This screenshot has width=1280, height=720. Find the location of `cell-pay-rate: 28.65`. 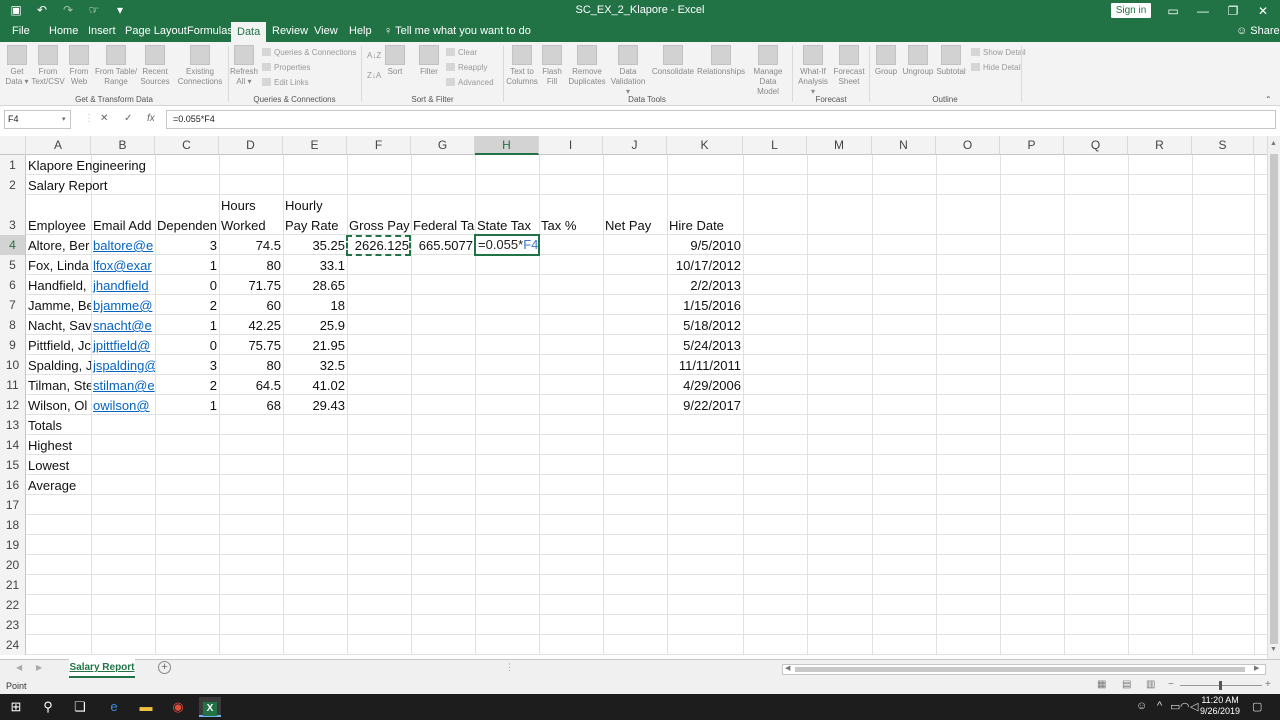

cell-pay-rate: 28.65 is located at coordinates (315, 285).